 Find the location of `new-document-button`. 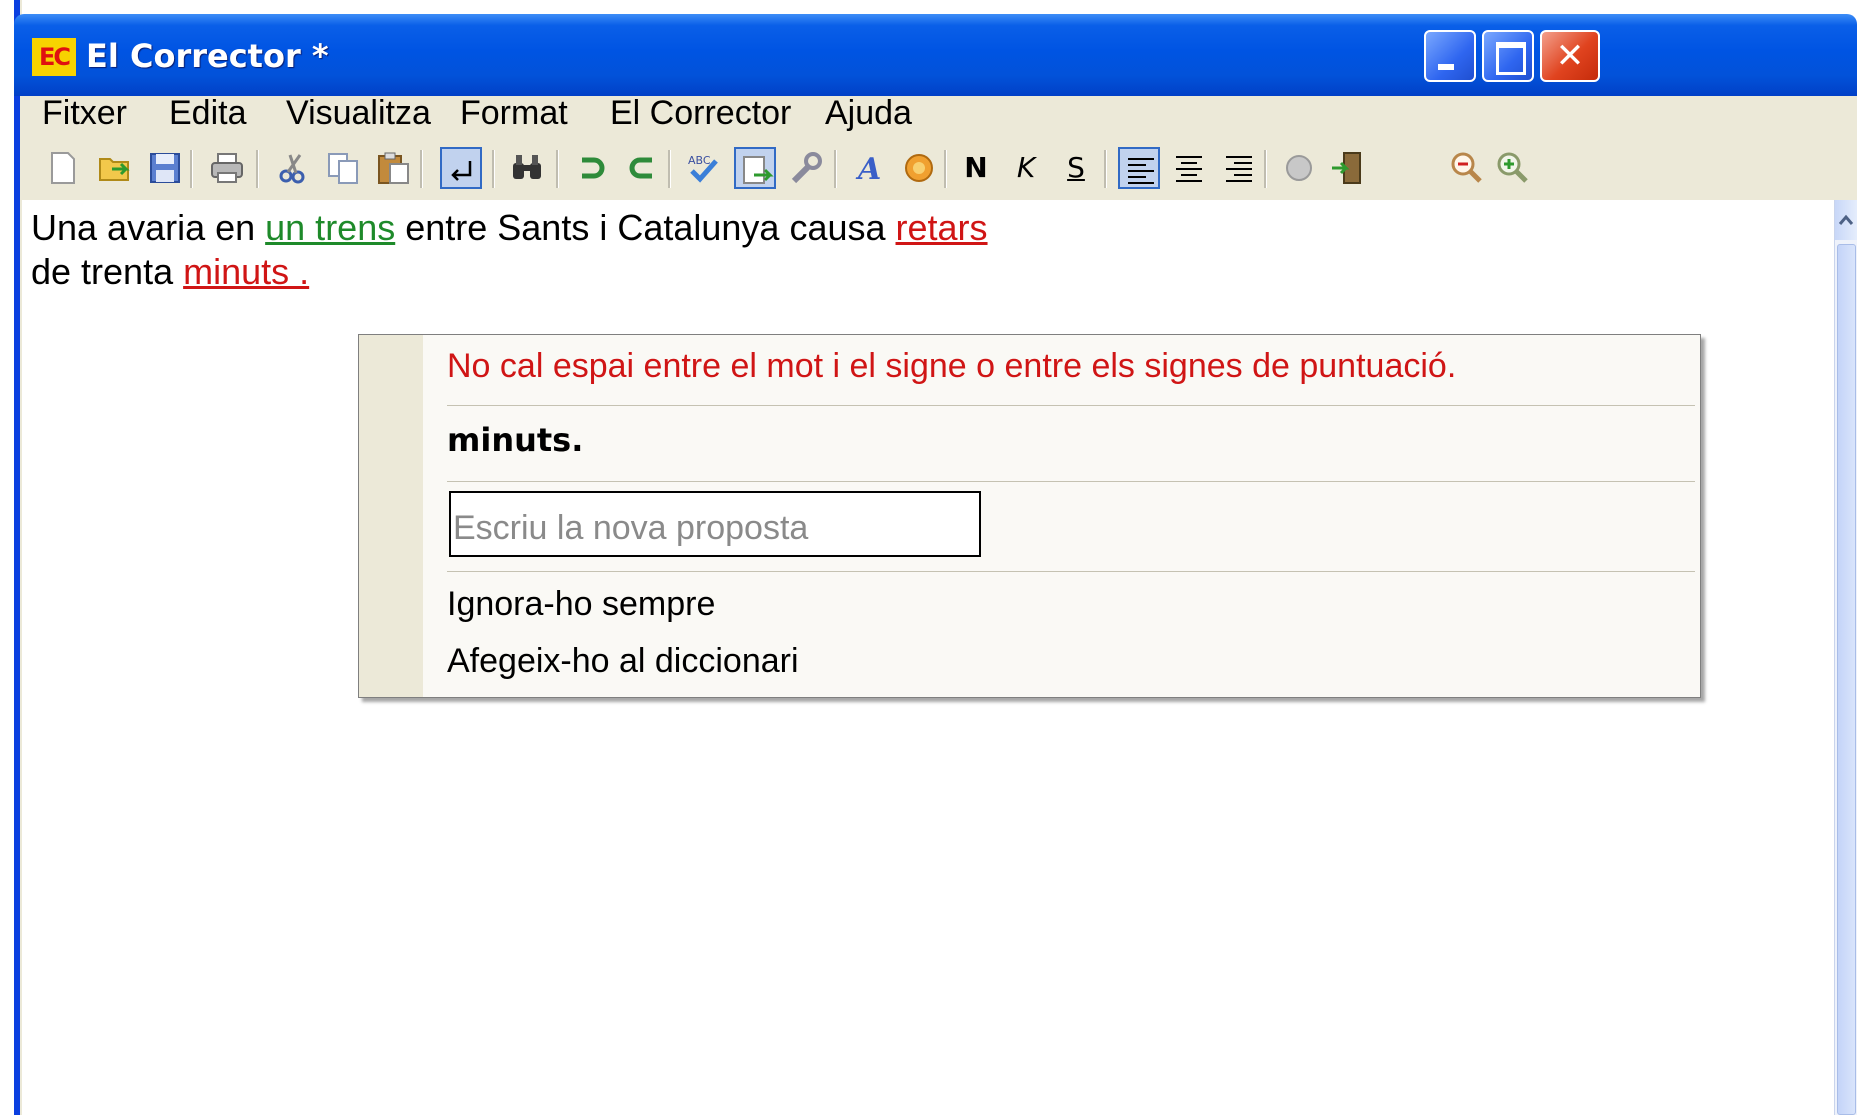

new-document-button is located at coordinates (63, 168).